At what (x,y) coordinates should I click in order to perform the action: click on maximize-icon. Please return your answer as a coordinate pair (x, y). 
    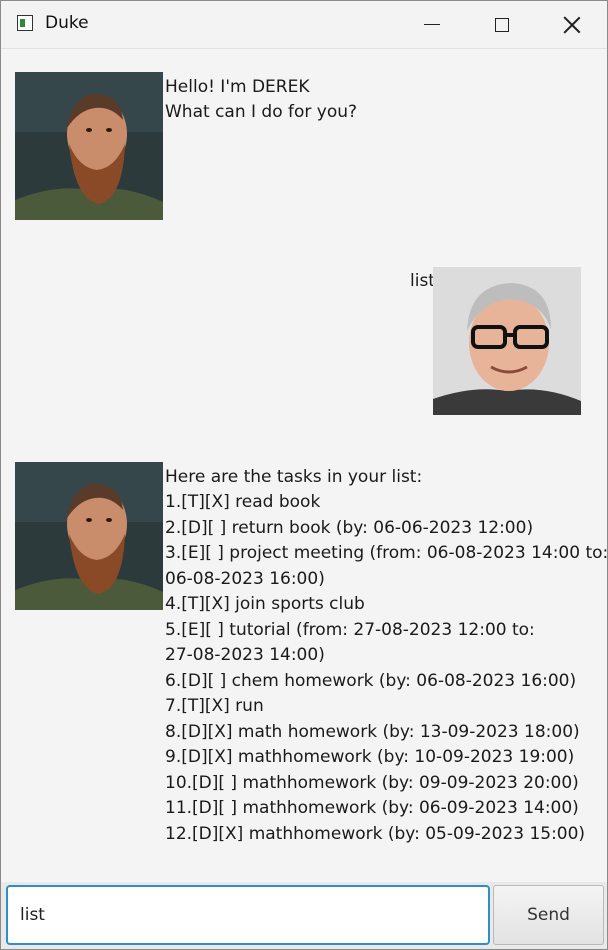
    Looking at the image, I should click on (502, 24).